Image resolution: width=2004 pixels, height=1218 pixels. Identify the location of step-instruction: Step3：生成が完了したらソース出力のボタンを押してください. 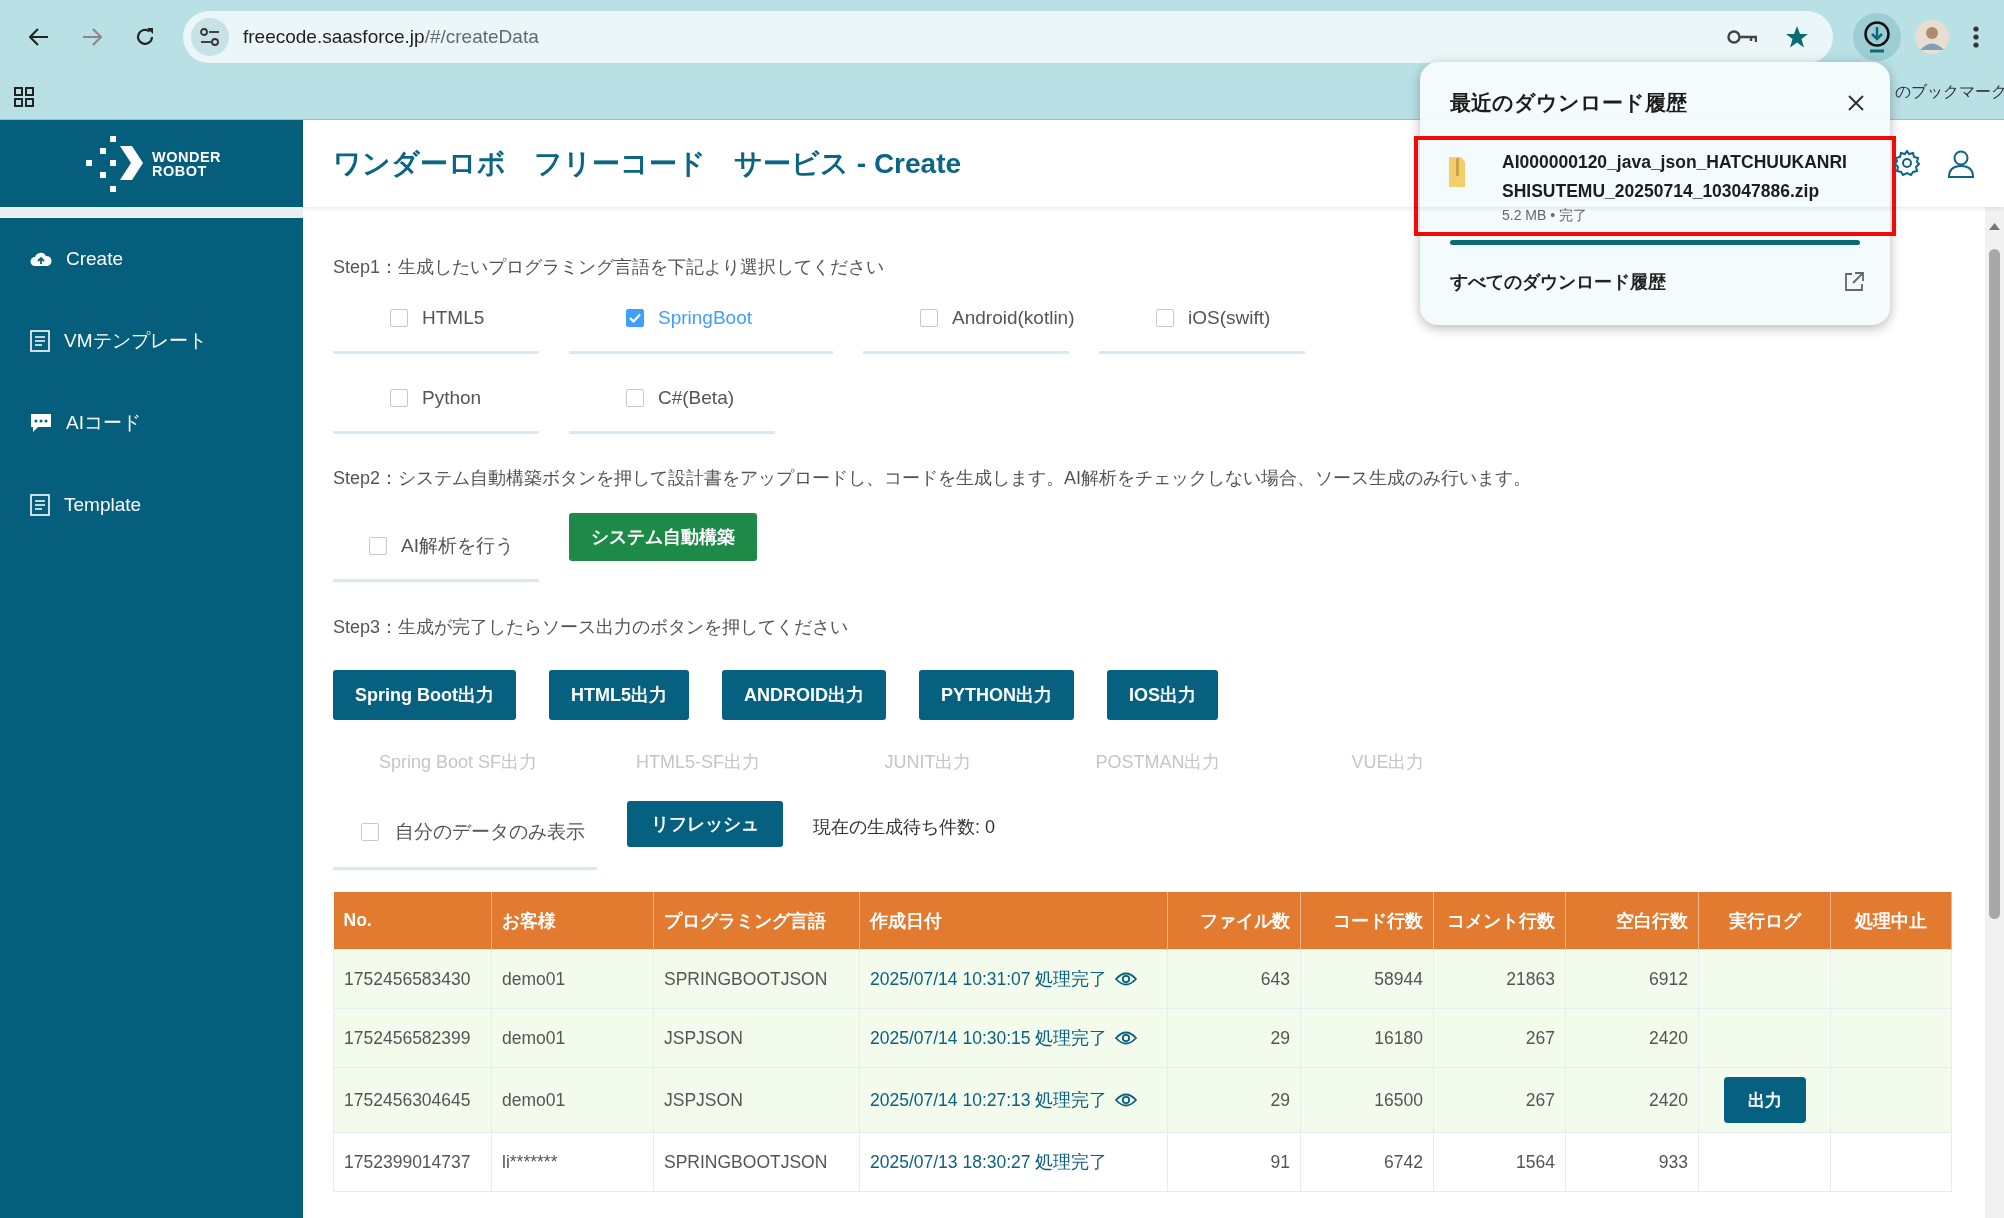
(591, 627).